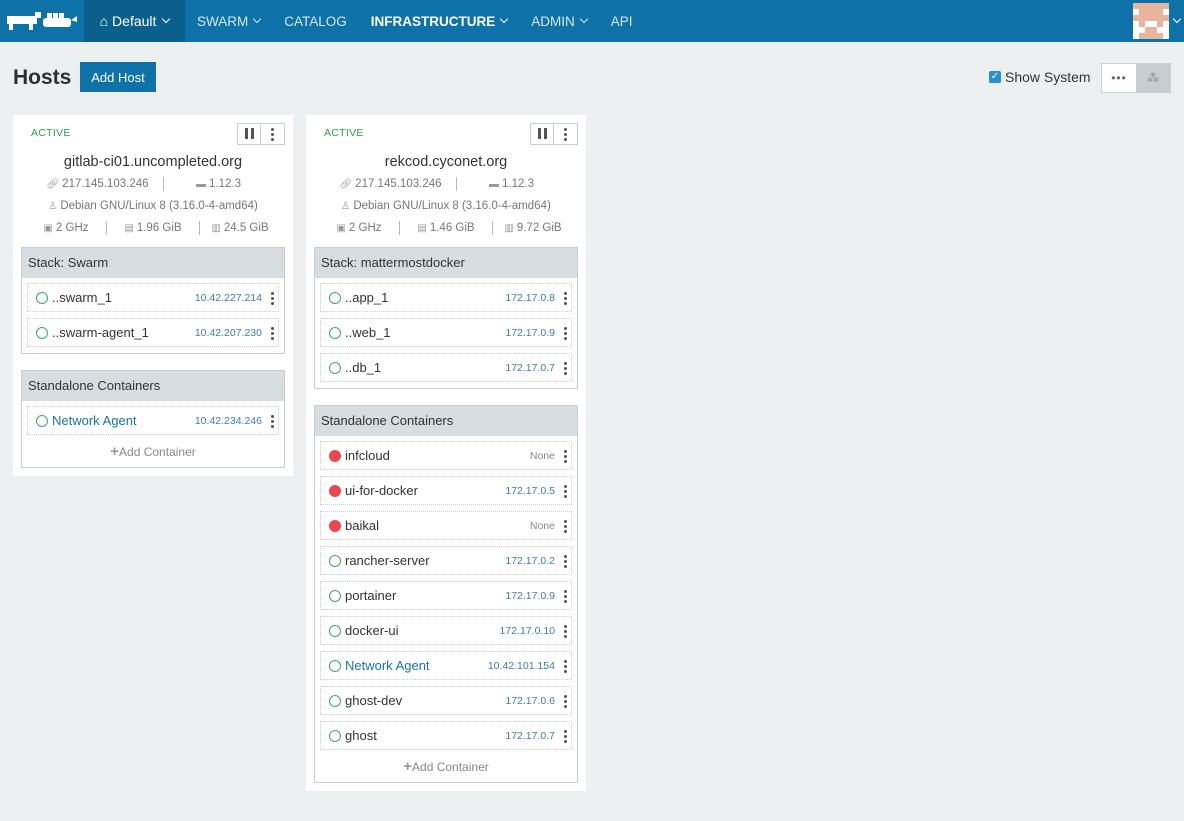  Describe the element at coordinates (422, 630) in the screenshot. I see `container-name: docker-ui` at that location.